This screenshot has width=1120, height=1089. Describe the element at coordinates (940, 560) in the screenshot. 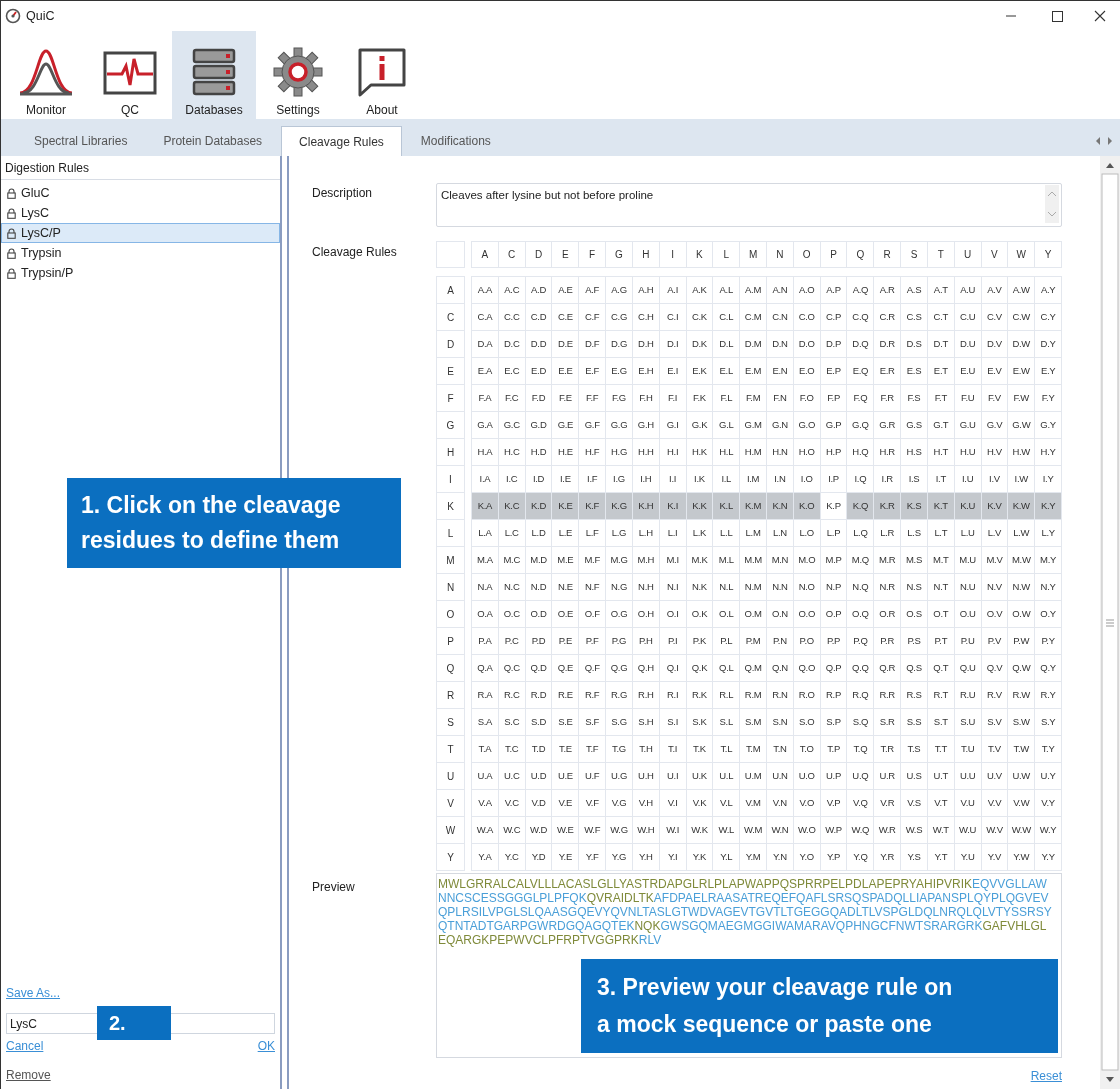

I see `cleavage-cell: M.T` at that location.